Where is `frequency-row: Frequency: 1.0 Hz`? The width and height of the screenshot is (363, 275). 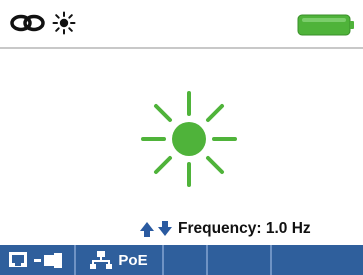 frequency-row: Frequency: 1.0 Hz is located at coordinates (225, 229).